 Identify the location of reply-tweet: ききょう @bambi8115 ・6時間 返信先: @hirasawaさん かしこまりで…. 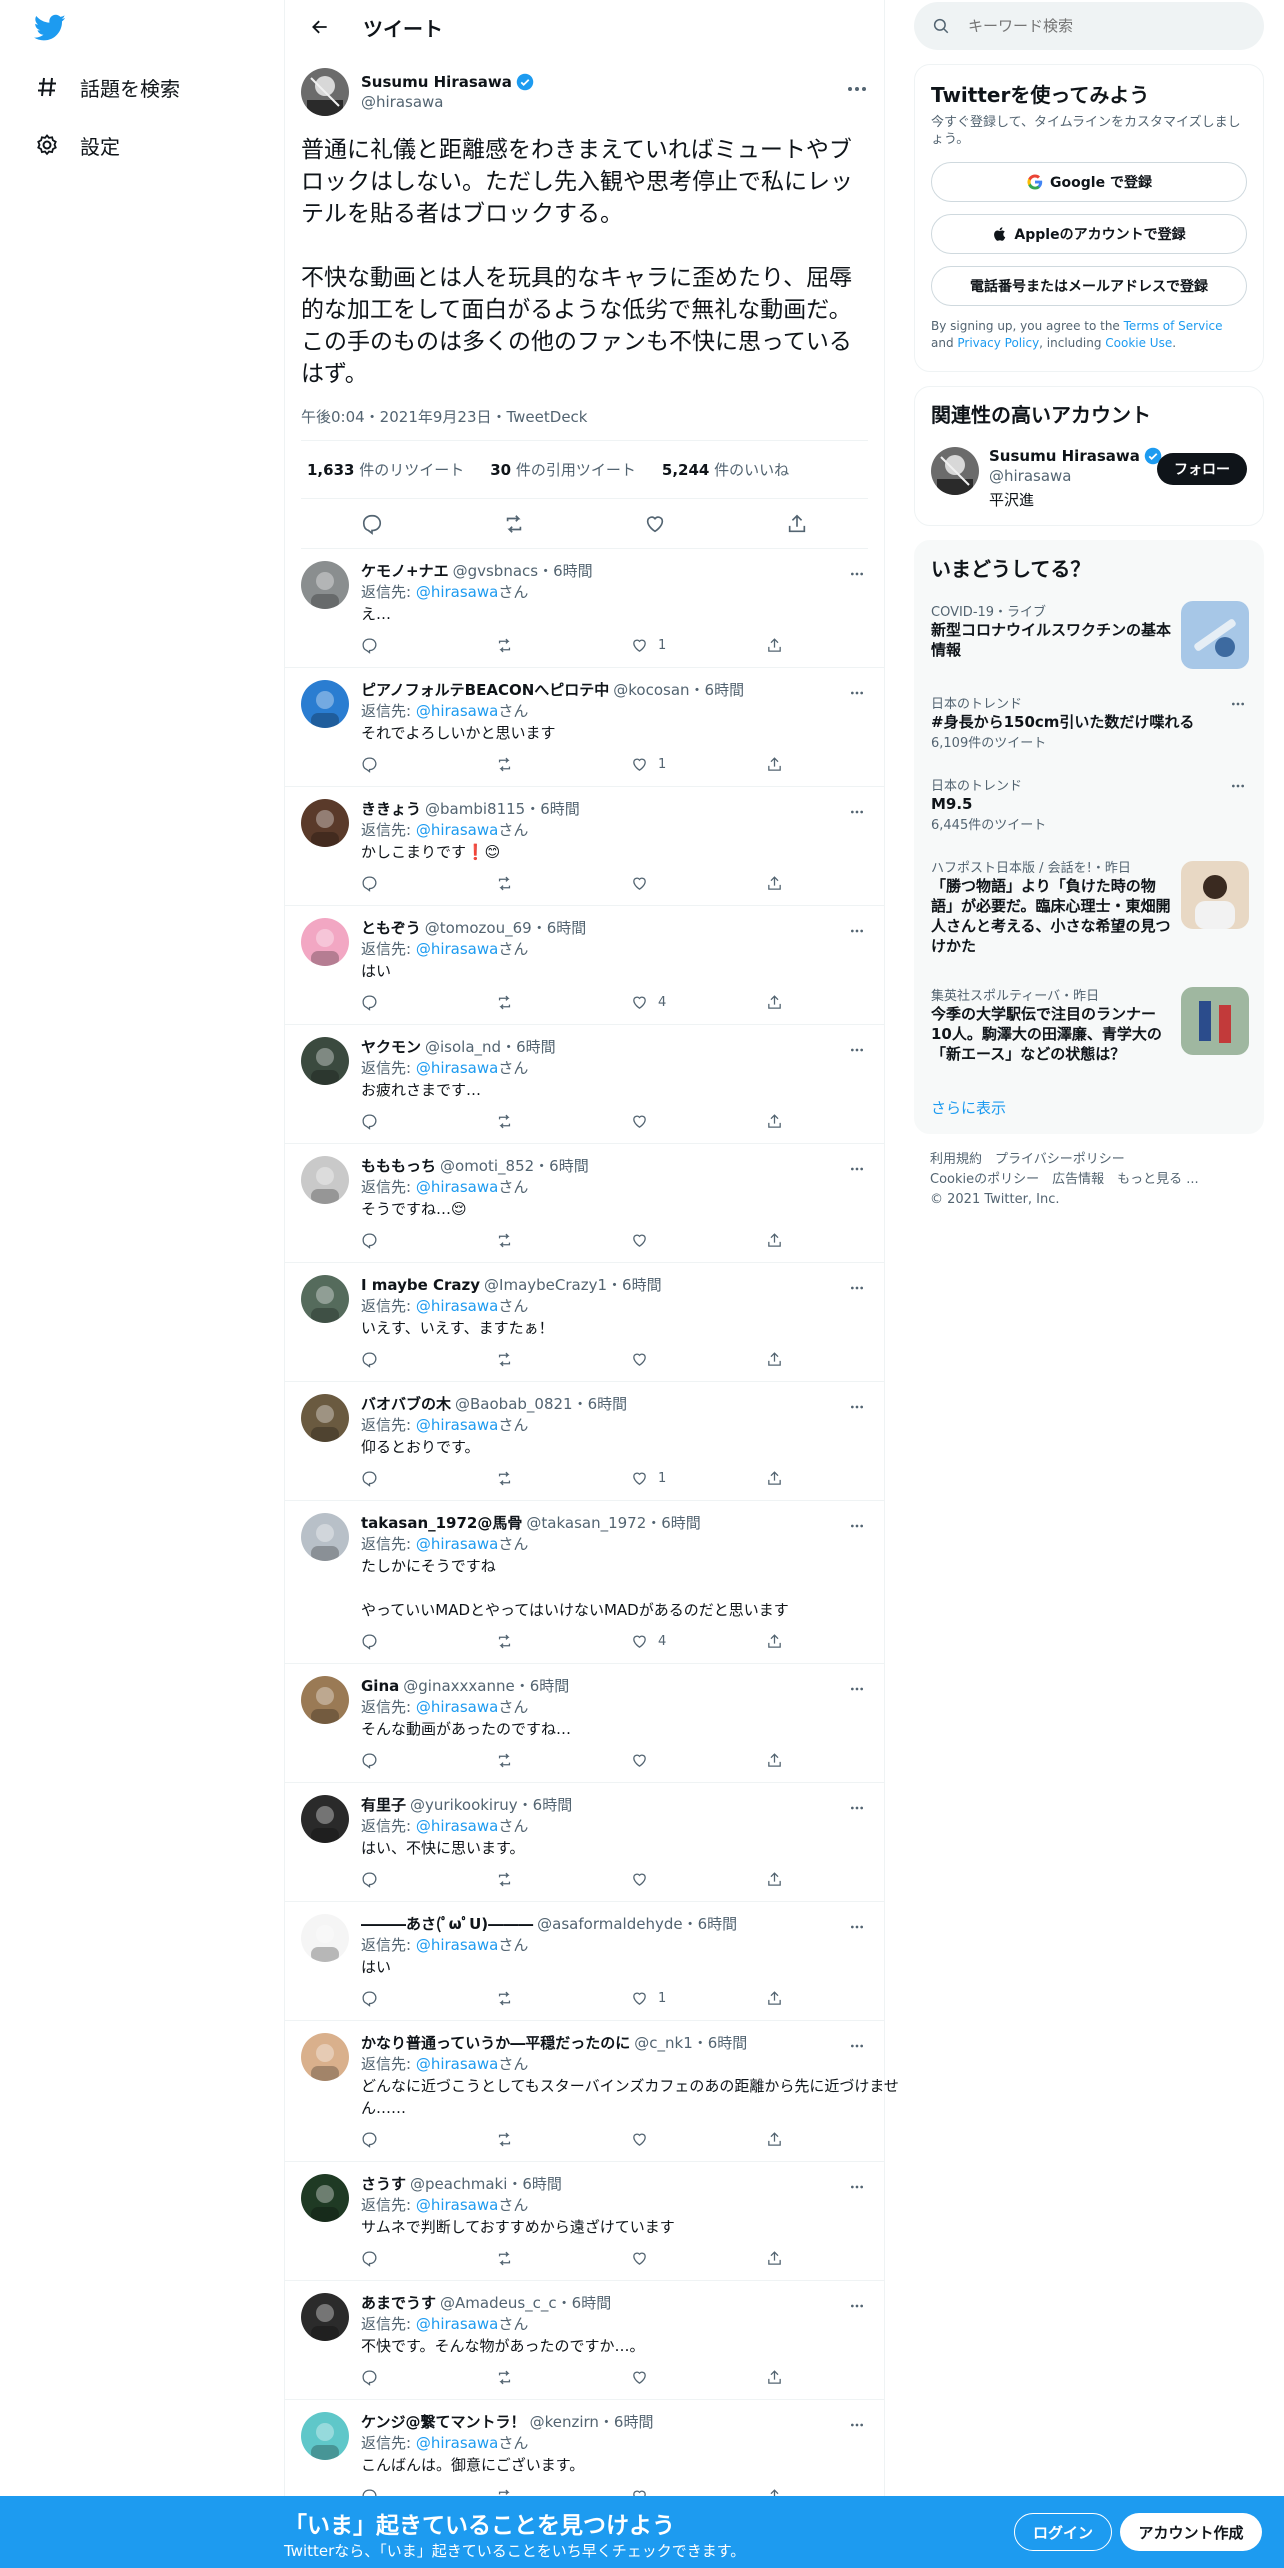
(584, 846).